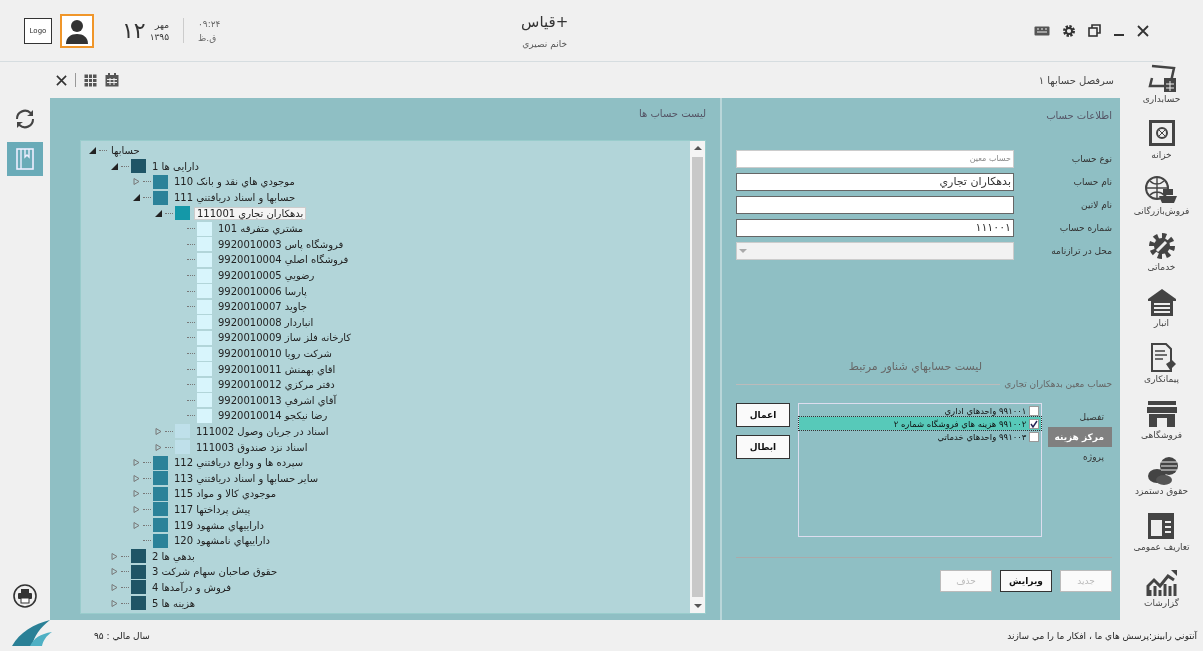 This screenshot has width=1203, height=651. What do you see at coordinates (77, 30) in the screenshot?
I see `avatar-button` at bounding box center [77, 30].